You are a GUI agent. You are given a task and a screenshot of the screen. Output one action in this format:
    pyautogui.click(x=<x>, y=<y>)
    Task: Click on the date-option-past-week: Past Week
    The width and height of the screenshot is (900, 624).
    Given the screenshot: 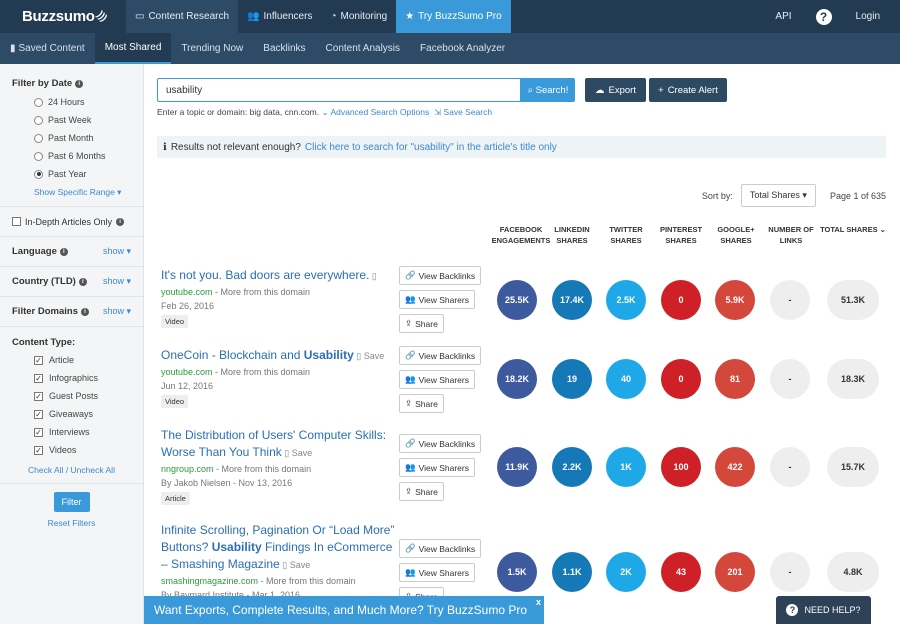 What is the action you would take?
    pyautogui.click(x=71, y=120)
    